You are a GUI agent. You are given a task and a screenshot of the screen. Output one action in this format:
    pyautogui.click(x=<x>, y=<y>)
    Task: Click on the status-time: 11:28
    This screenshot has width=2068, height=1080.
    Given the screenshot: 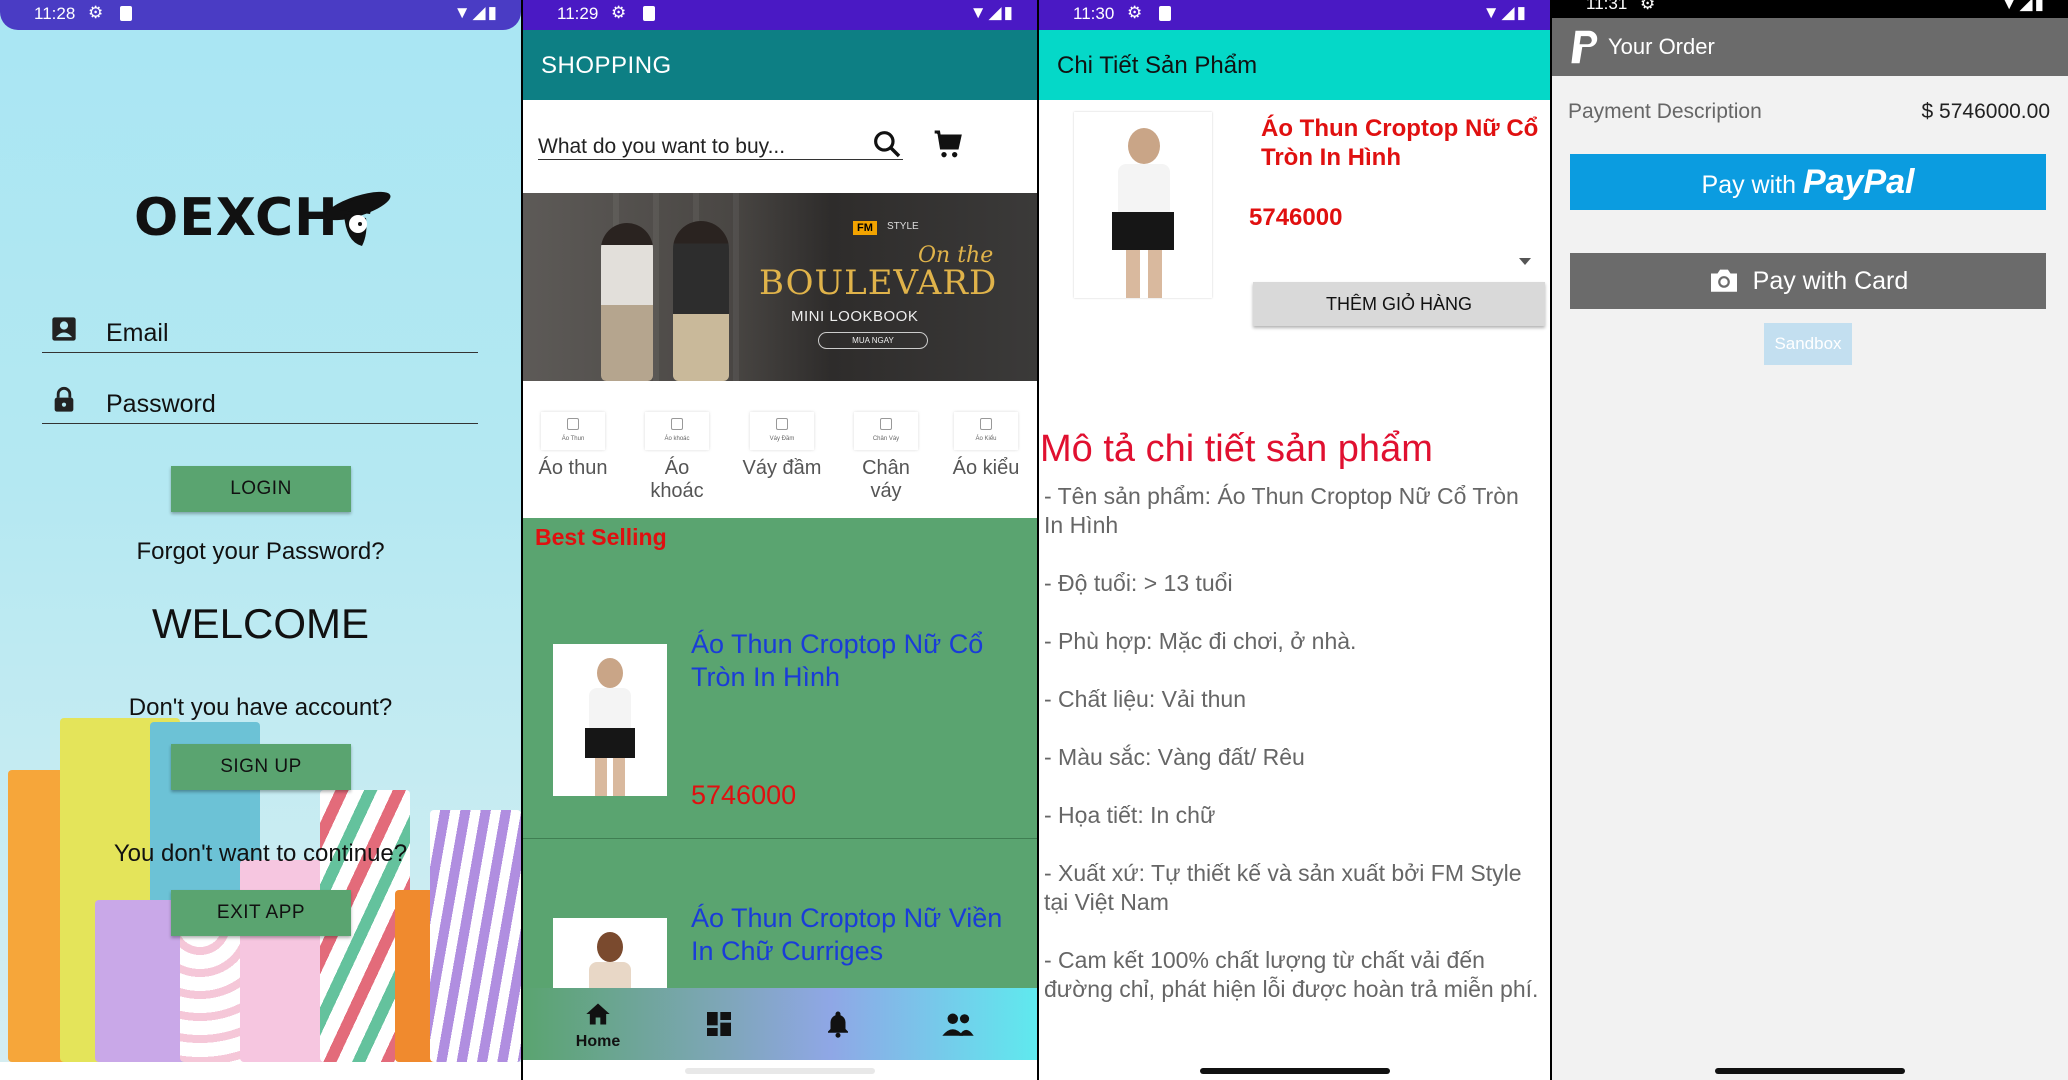 What is the action you would take?
    pyautogui.click(x=55, y=13)
    